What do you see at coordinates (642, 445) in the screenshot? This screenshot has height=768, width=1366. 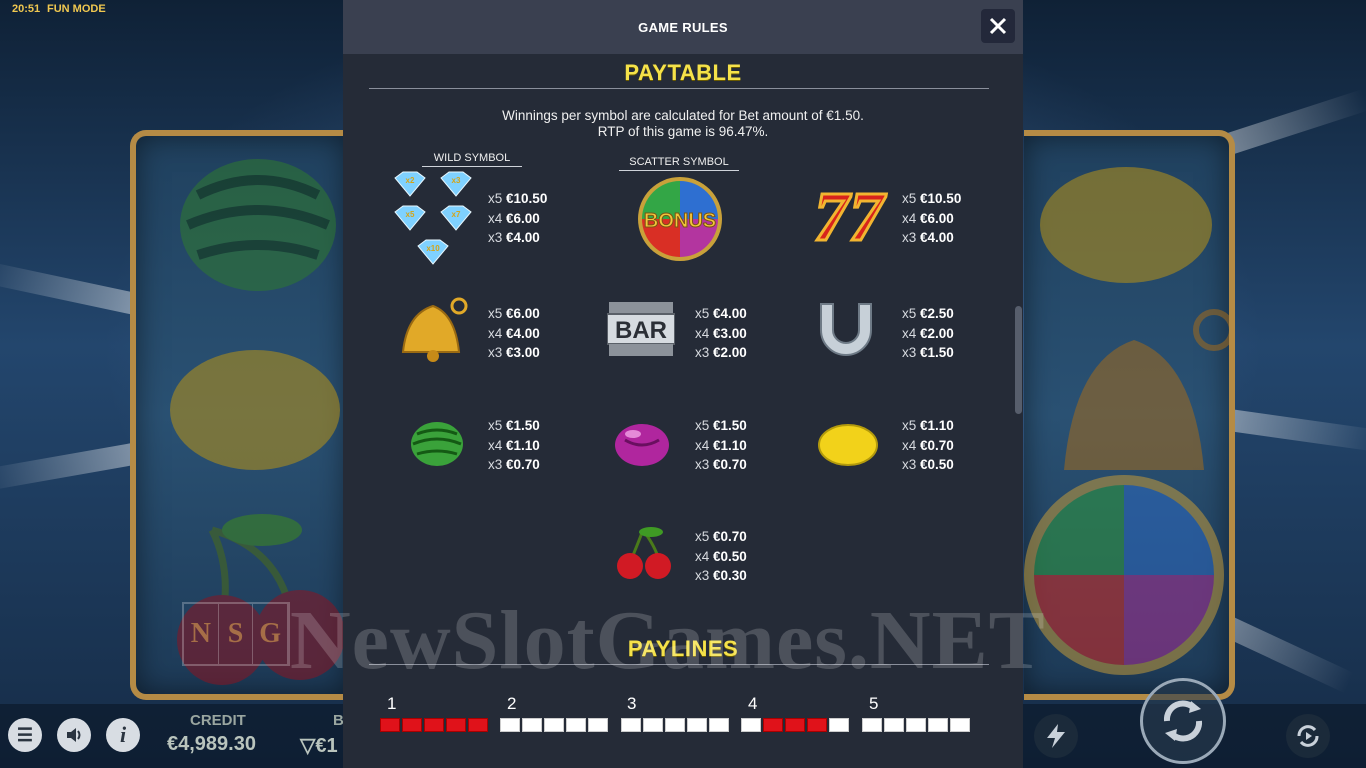 I see `plum-icon` at bounding box center [642, 445].